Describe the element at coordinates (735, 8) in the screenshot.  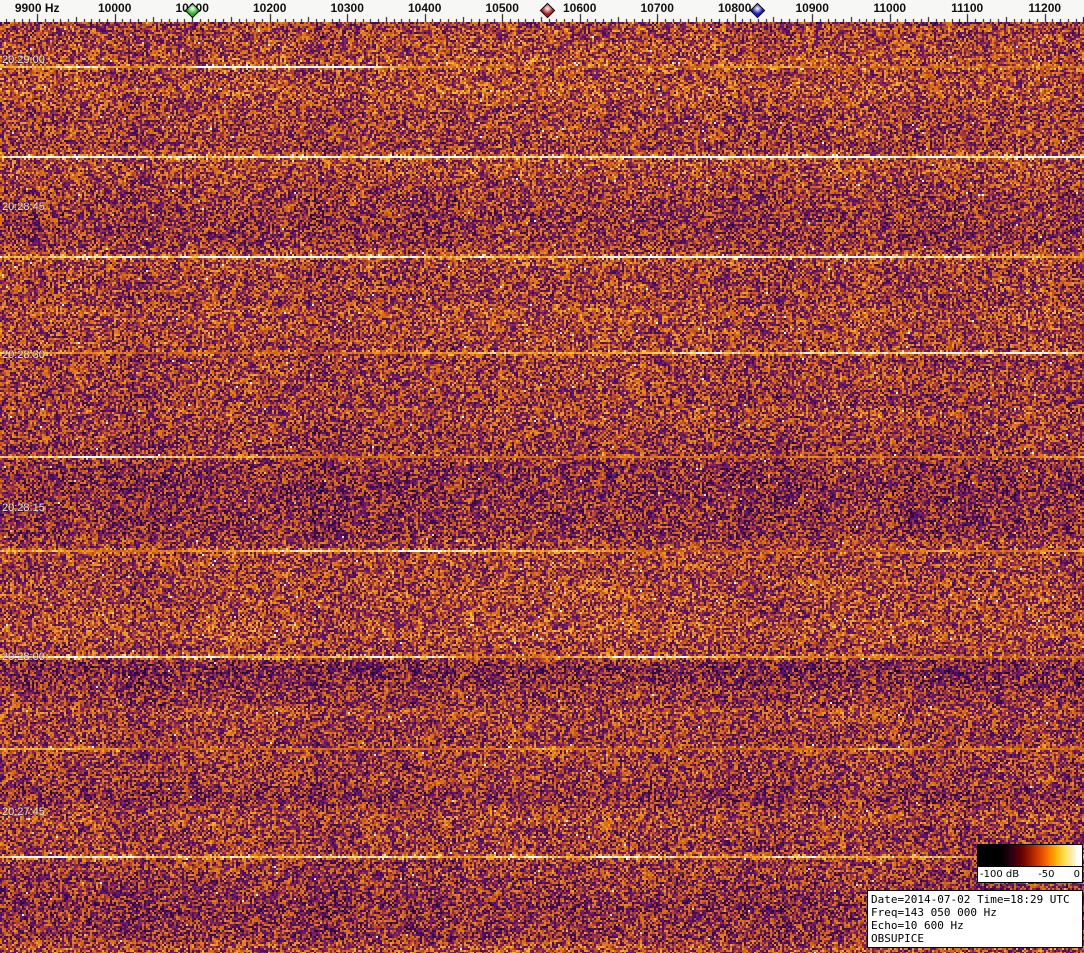
I see `freq-tick-label: 10800` at that location.